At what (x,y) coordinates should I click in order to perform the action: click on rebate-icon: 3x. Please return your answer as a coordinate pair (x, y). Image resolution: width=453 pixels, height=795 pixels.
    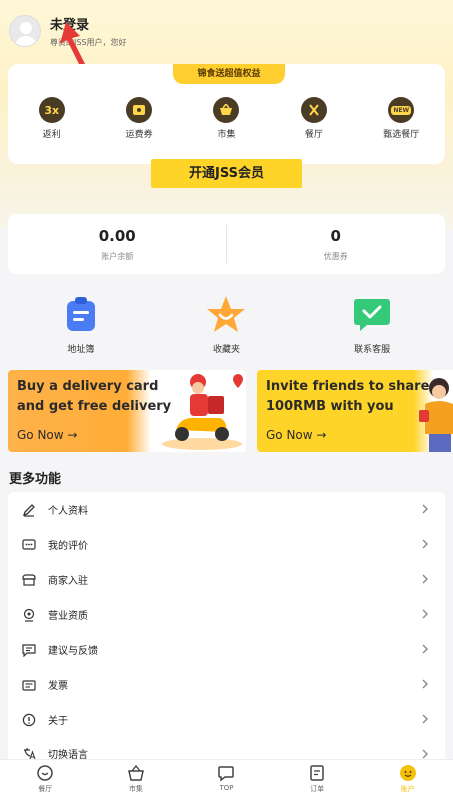
    Looking at the image, I should click on (51, 110).